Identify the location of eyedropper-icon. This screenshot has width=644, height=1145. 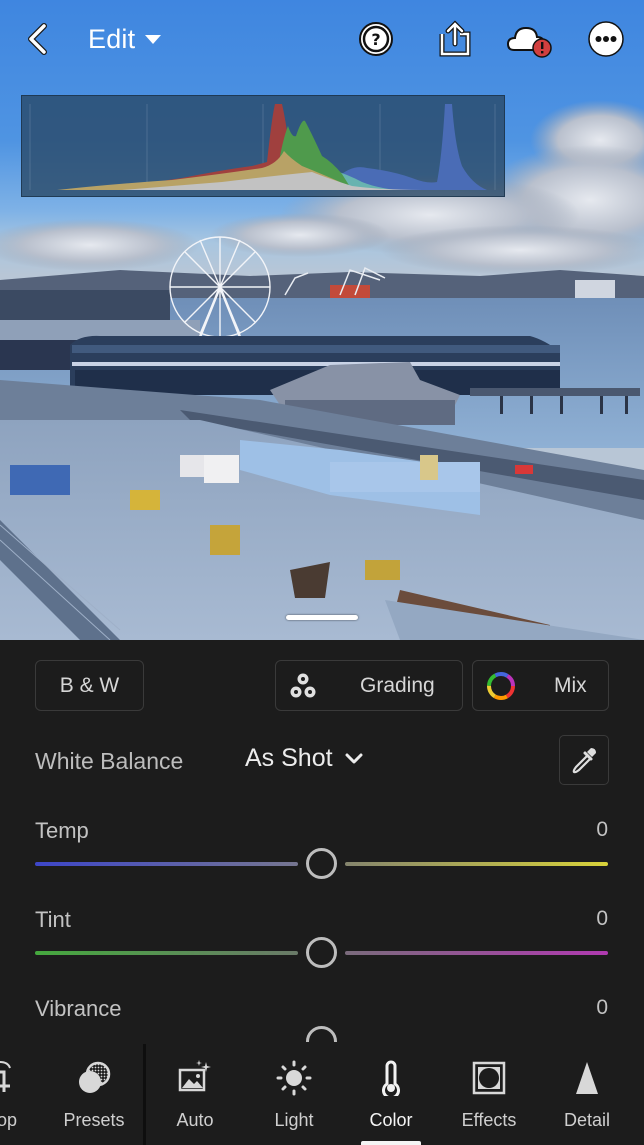
(584, 761).